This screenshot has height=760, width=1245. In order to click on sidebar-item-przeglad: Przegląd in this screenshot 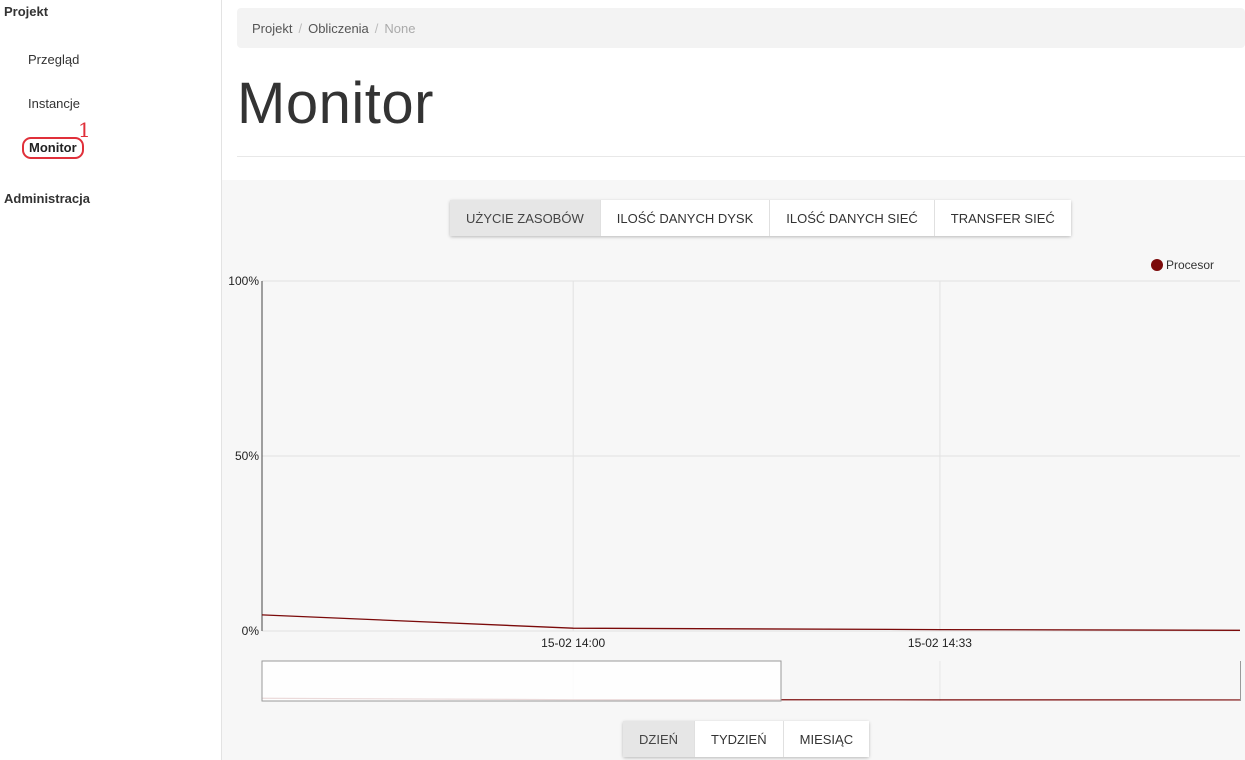, I will do `click(53, 59)`.